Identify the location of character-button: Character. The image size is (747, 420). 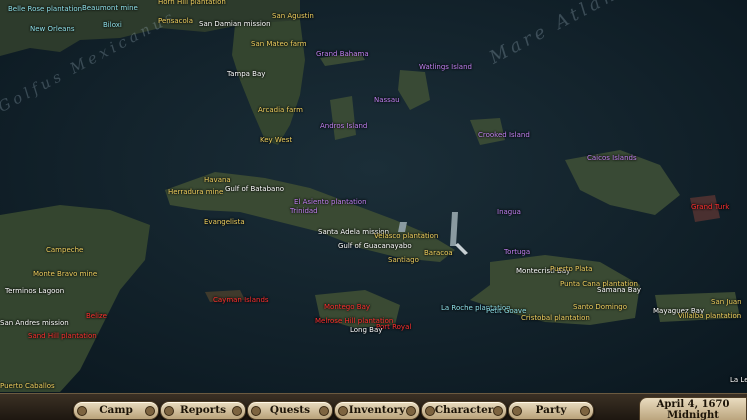
(464, 410).